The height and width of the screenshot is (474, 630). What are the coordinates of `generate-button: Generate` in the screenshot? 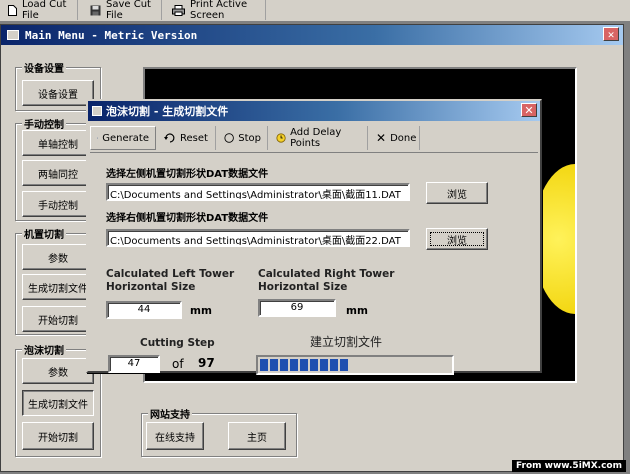 It's located at (123, 138).